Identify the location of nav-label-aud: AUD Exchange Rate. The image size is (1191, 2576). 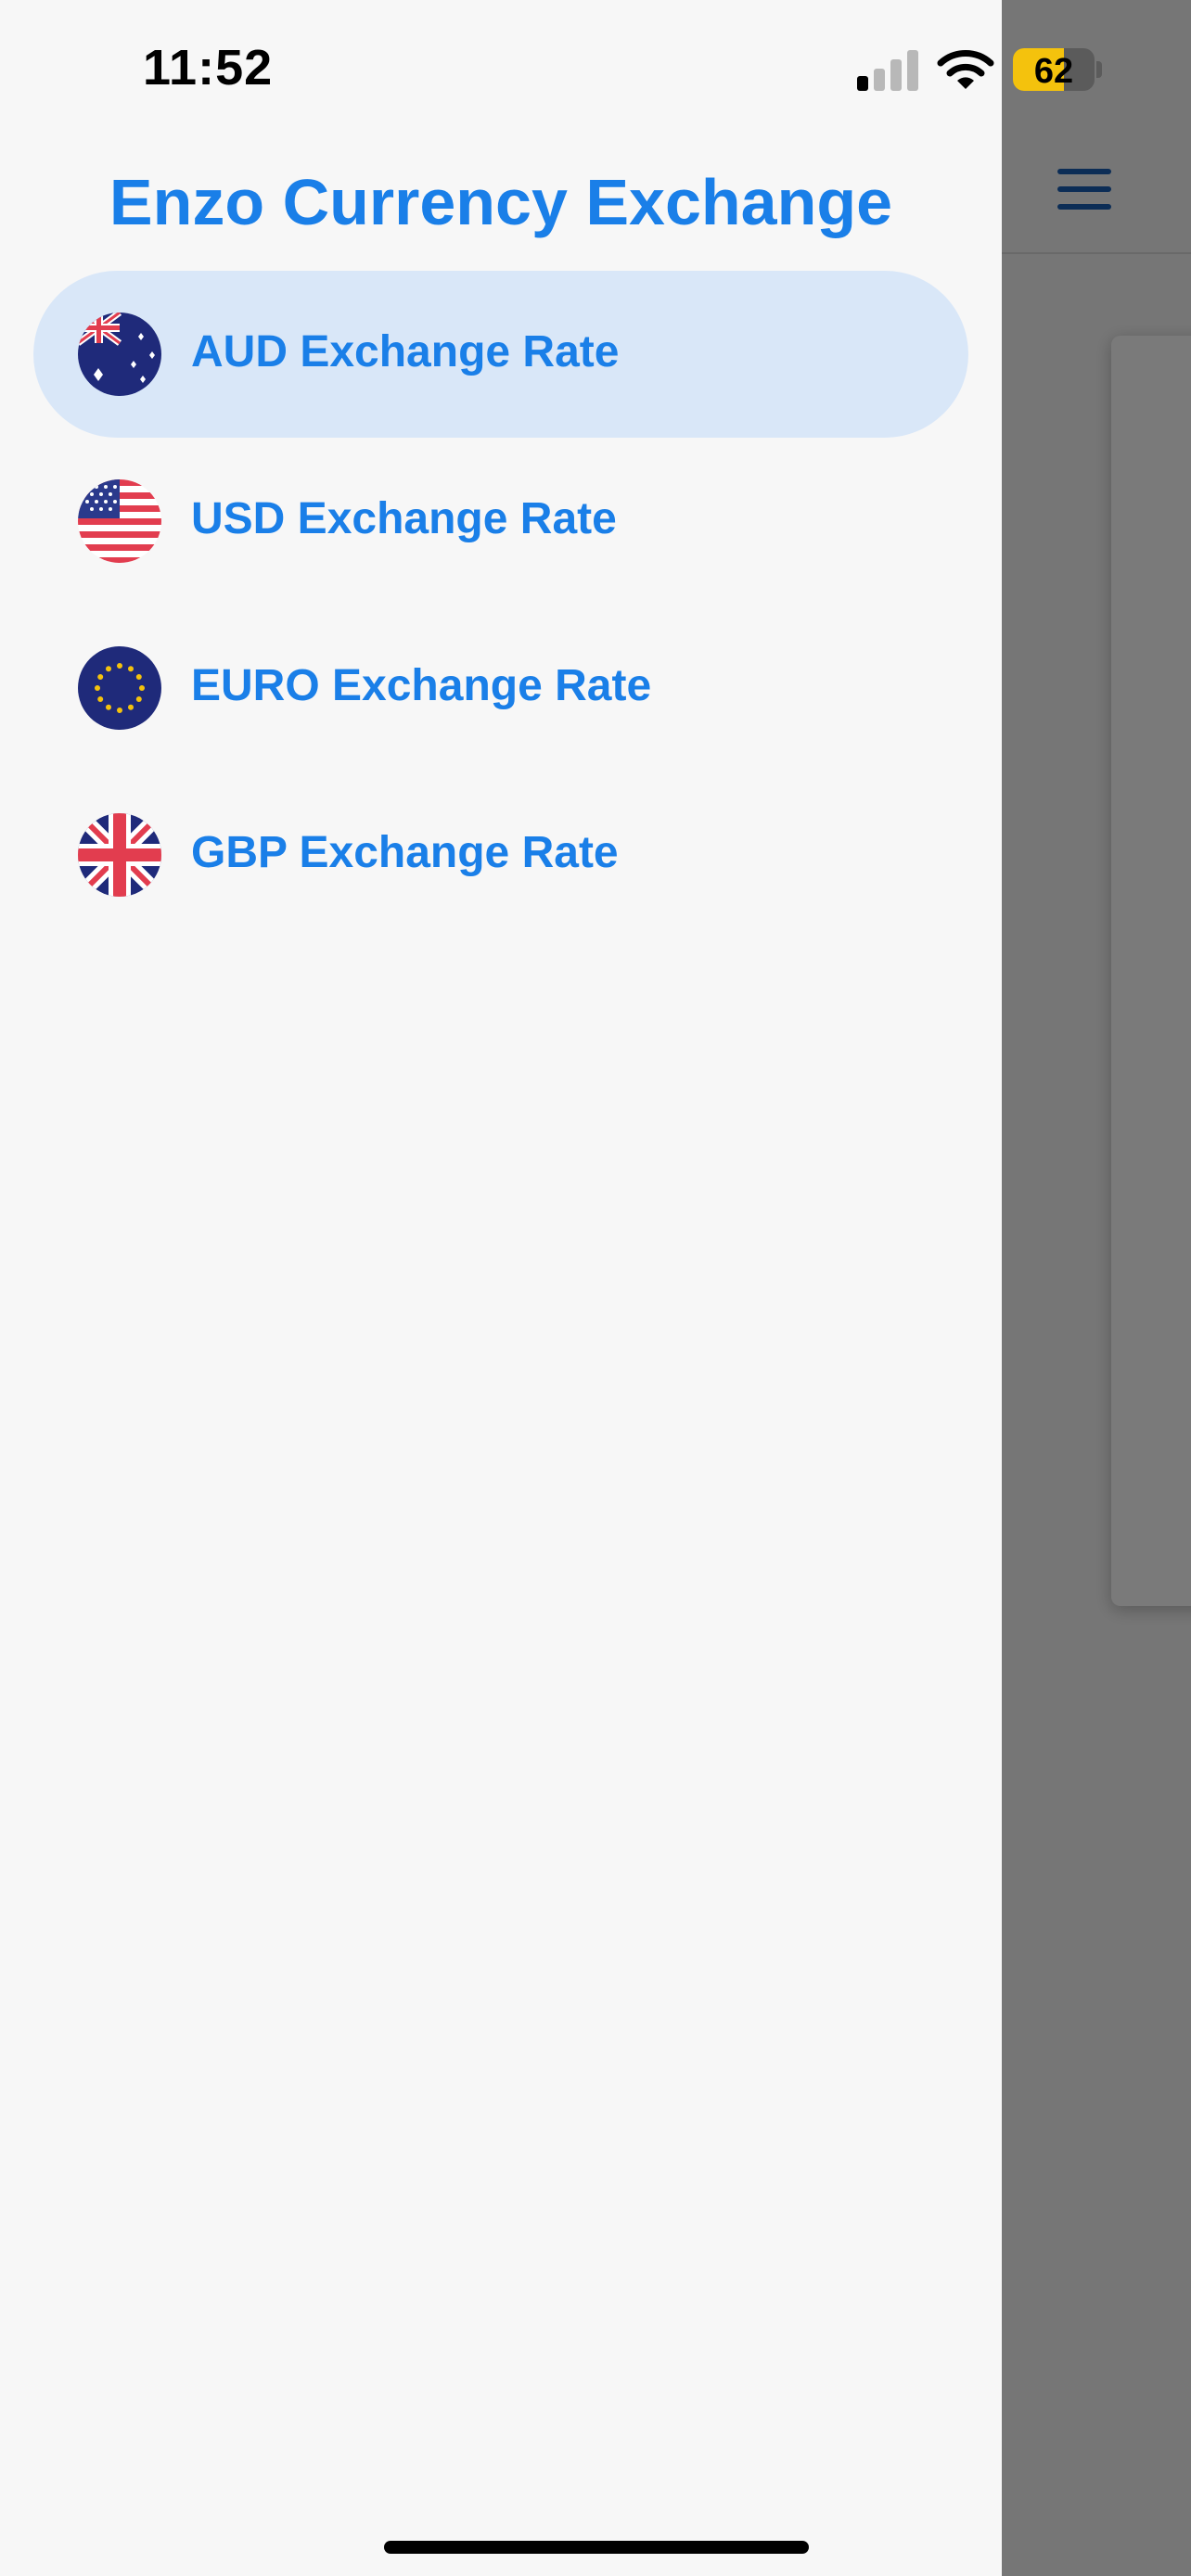
(405, 351).